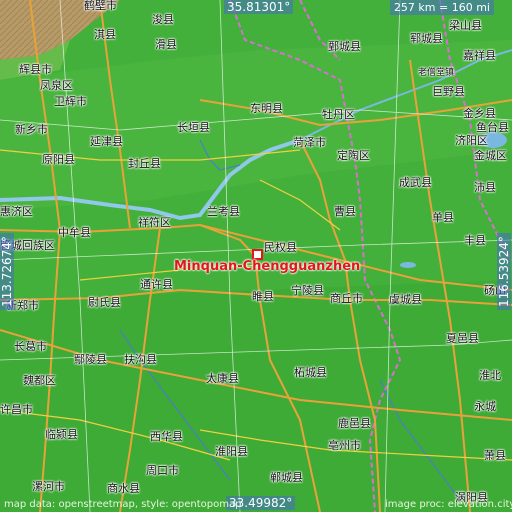 The image size is (512, 512). What do you see at coordinates (166, 436) in the screenshot?
I see `city-label-xihua: 西华县` at bounding box center [166, 436].